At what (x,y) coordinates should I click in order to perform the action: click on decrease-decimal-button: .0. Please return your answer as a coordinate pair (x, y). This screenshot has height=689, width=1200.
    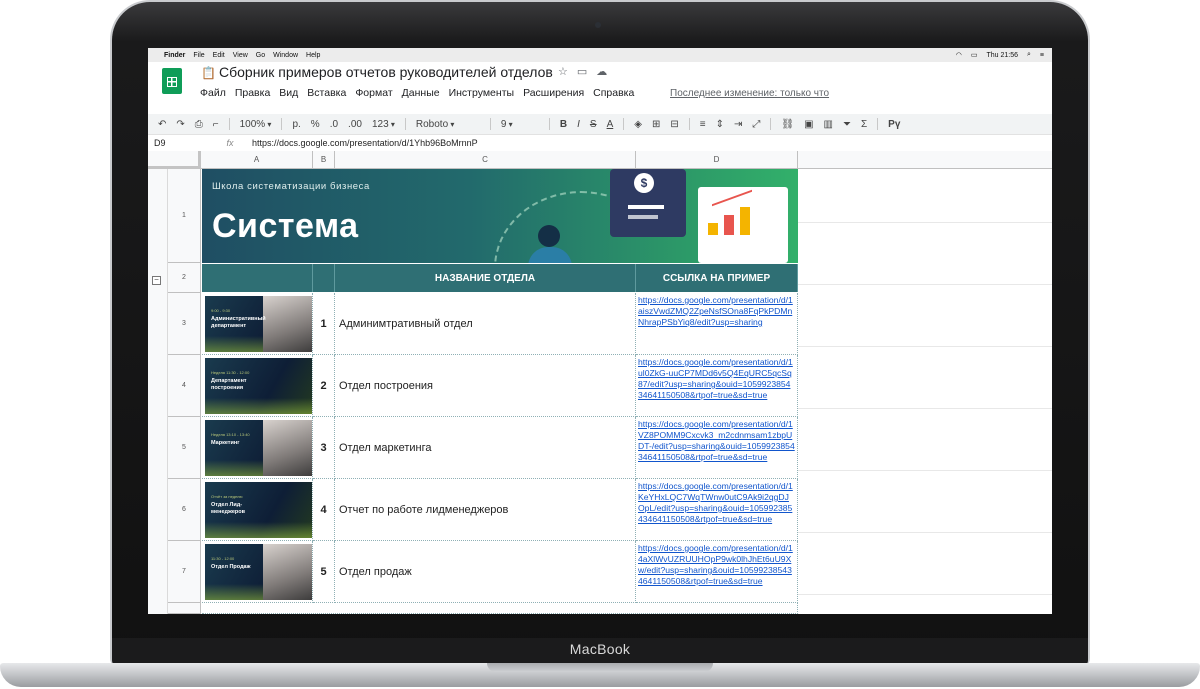
    Looking at the image, I should click on (334, 124).